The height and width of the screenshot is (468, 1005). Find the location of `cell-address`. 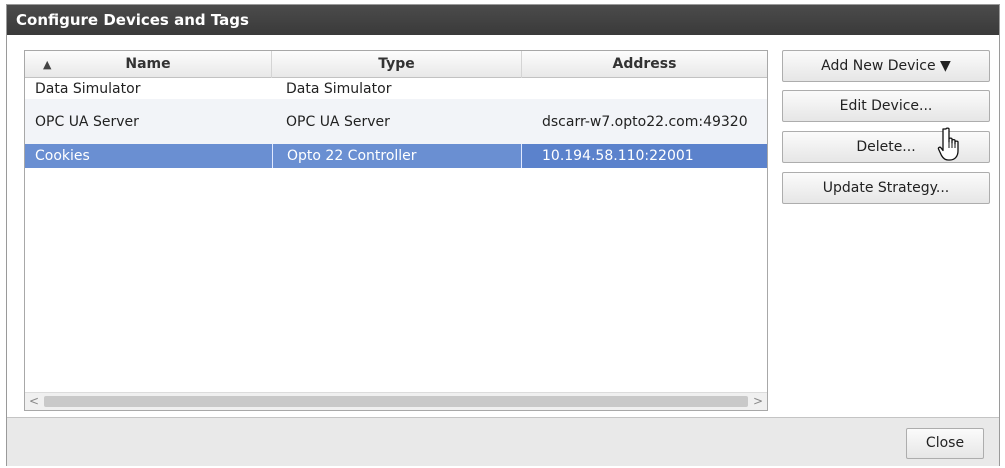

cell-address is located at coordinates (644, 89).